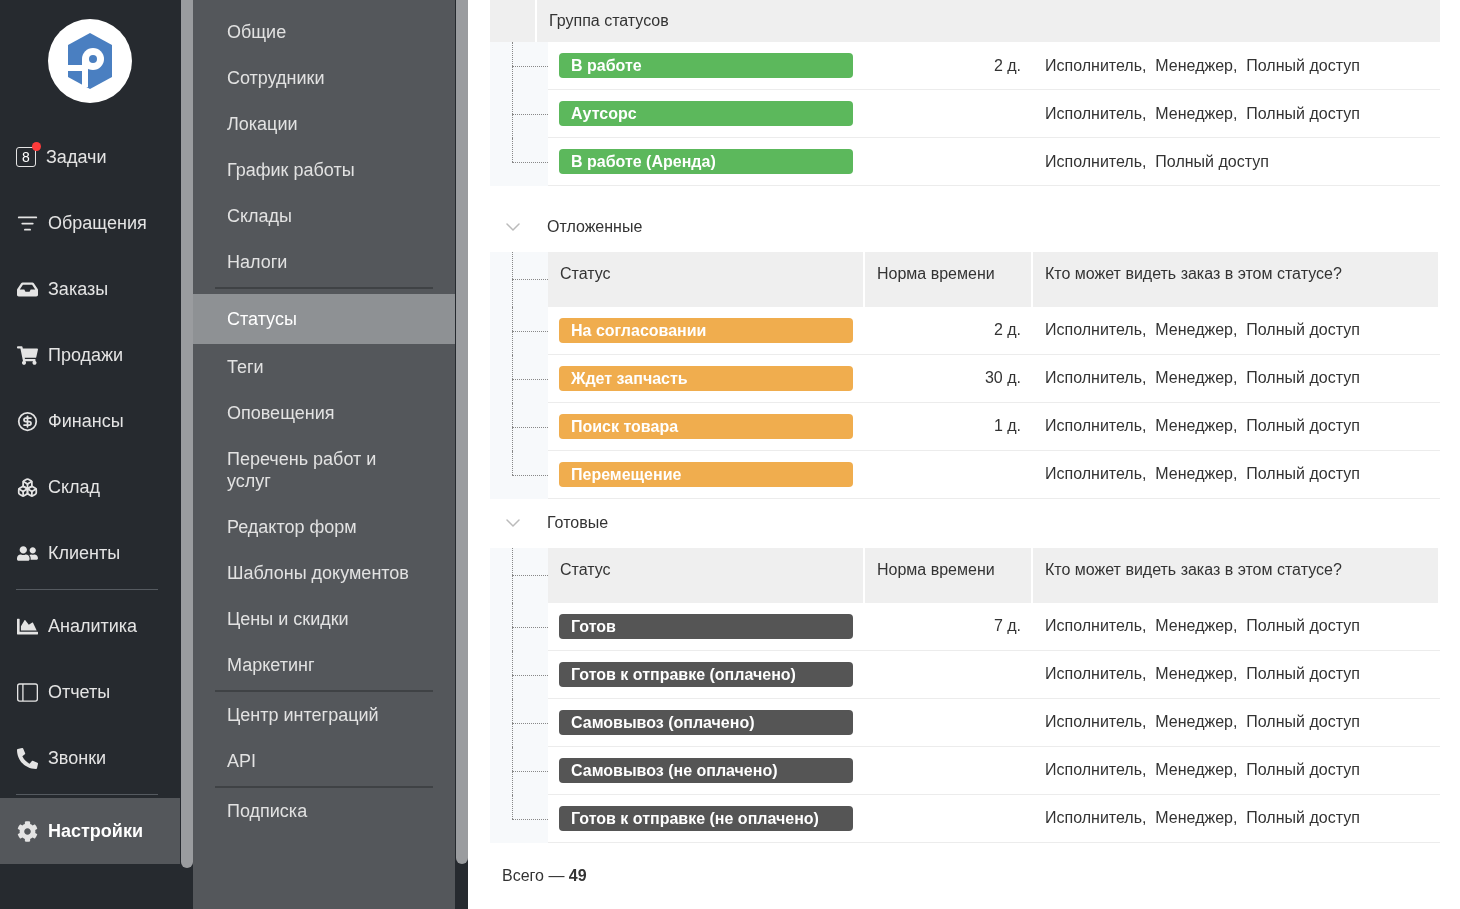  What do you see at coordinates (90, 289) in the screenshot?
I see `nav-item: Заказы` at bounding box center [90, 289].